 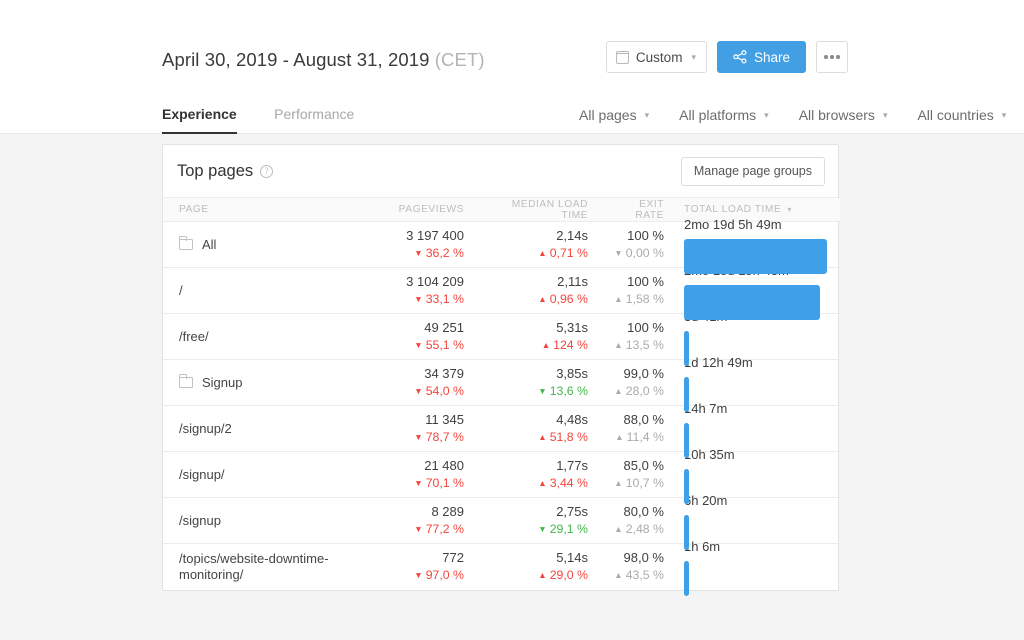 What do you see at coordinates (656, 57) in the screenshot?
I see `custom-date-button: Custom ▾` at bounding box center [656, 57].